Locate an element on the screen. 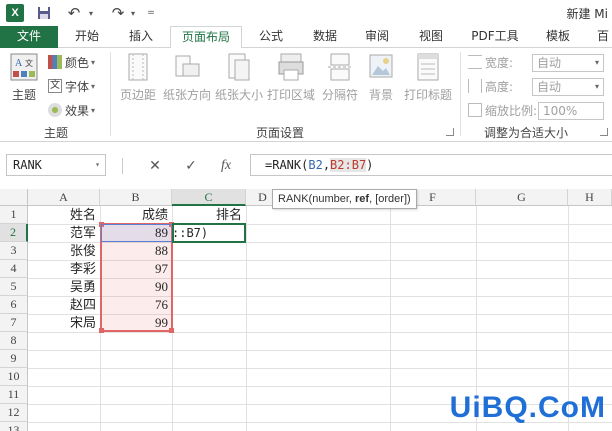  row-header-4: 4 is located at coordinates (14, 269).